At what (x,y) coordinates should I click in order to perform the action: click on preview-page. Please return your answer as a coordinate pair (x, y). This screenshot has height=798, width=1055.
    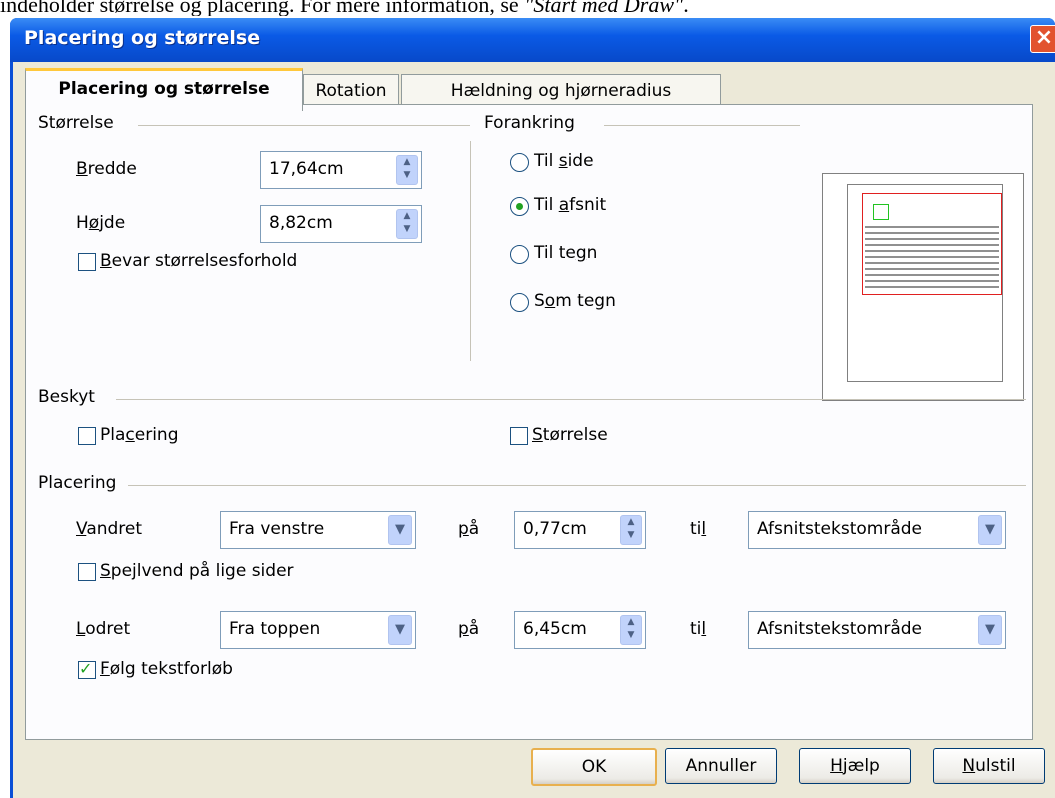
    Looking at the image, I should click on (925, 283).